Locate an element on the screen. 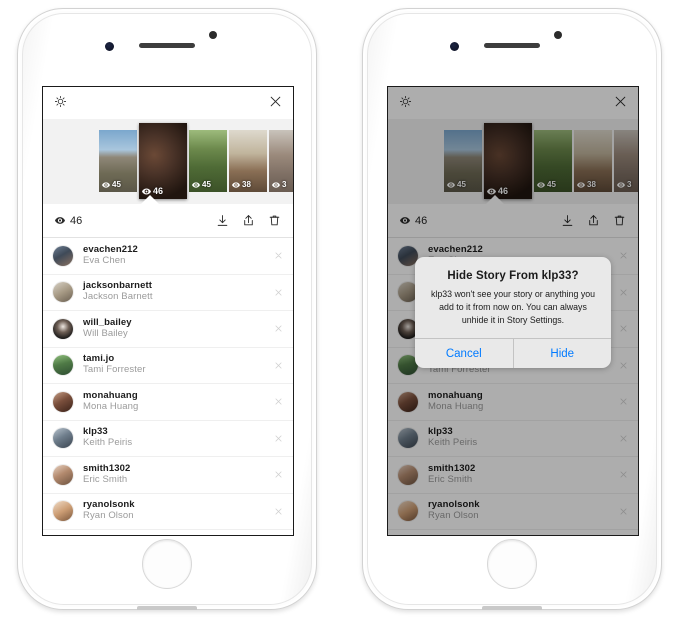 The height and width of the screenshot is (618, 680). story-summary-bar-left: 46 is located at coordinates (168, 221).